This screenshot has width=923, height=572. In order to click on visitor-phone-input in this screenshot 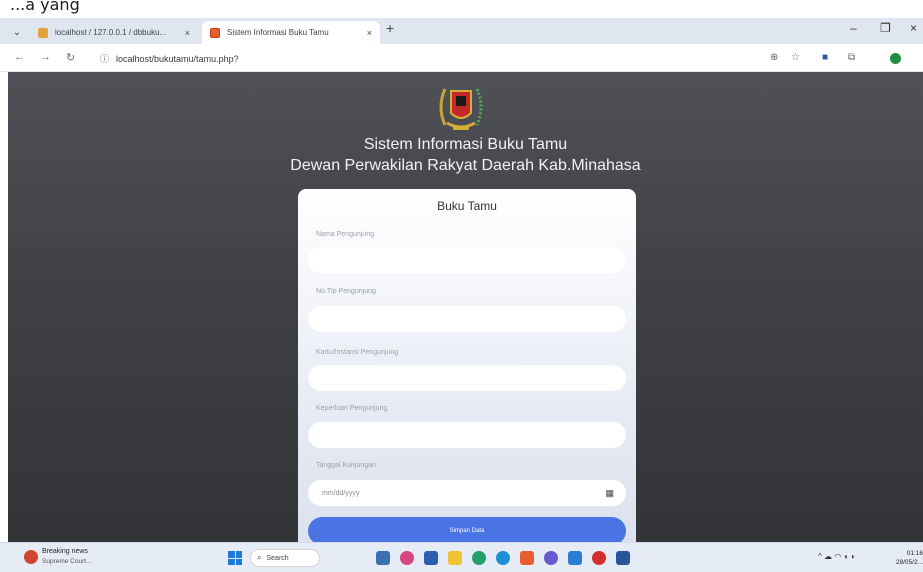, I will do `click(467, 319)`.